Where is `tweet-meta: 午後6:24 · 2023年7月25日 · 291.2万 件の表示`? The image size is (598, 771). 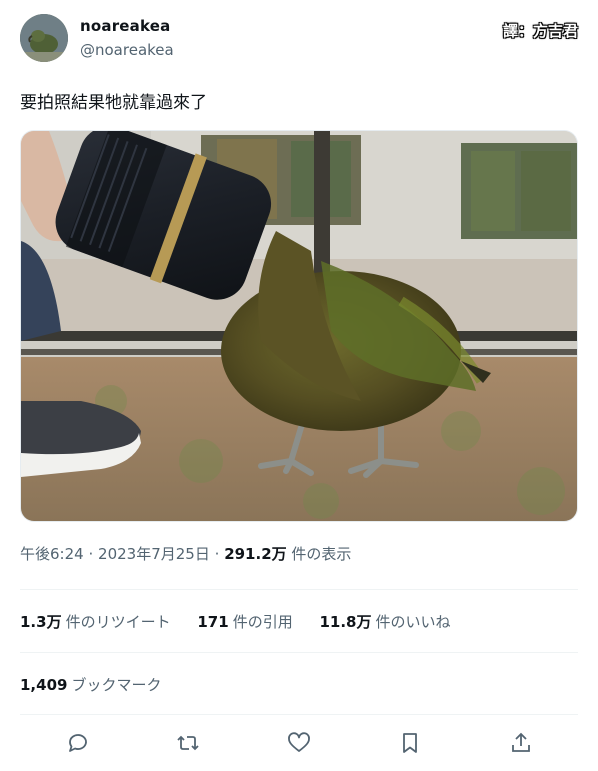 tweet-meta: 午後6:24 · 2023年7月25日 · 291.2万 件の表示 is located at coordinates (185, 553).